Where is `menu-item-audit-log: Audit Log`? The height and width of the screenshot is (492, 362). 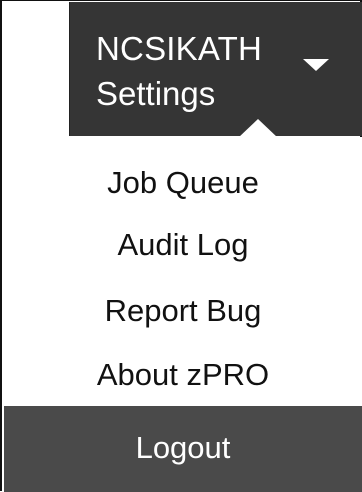
menu-item-audit-log: Audit Log is located at coordinates (183, 240).